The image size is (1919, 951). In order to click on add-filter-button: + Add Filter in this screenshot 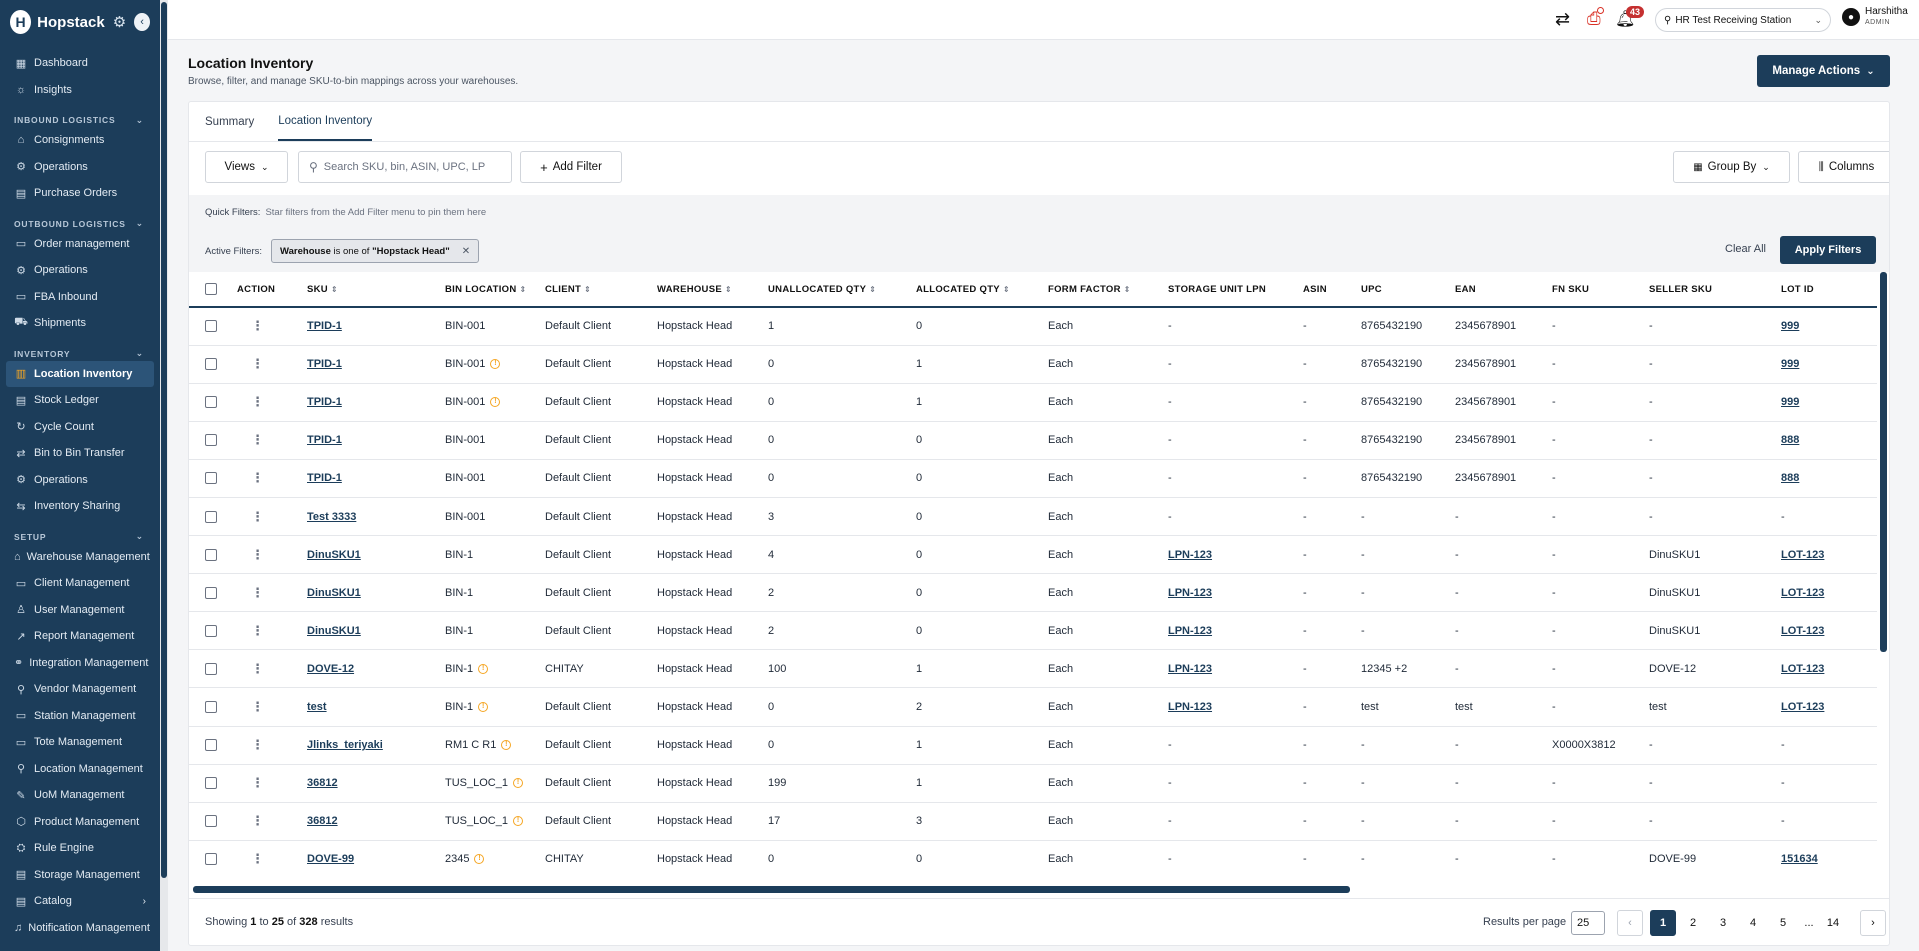, I will do `click(571, 167)`.